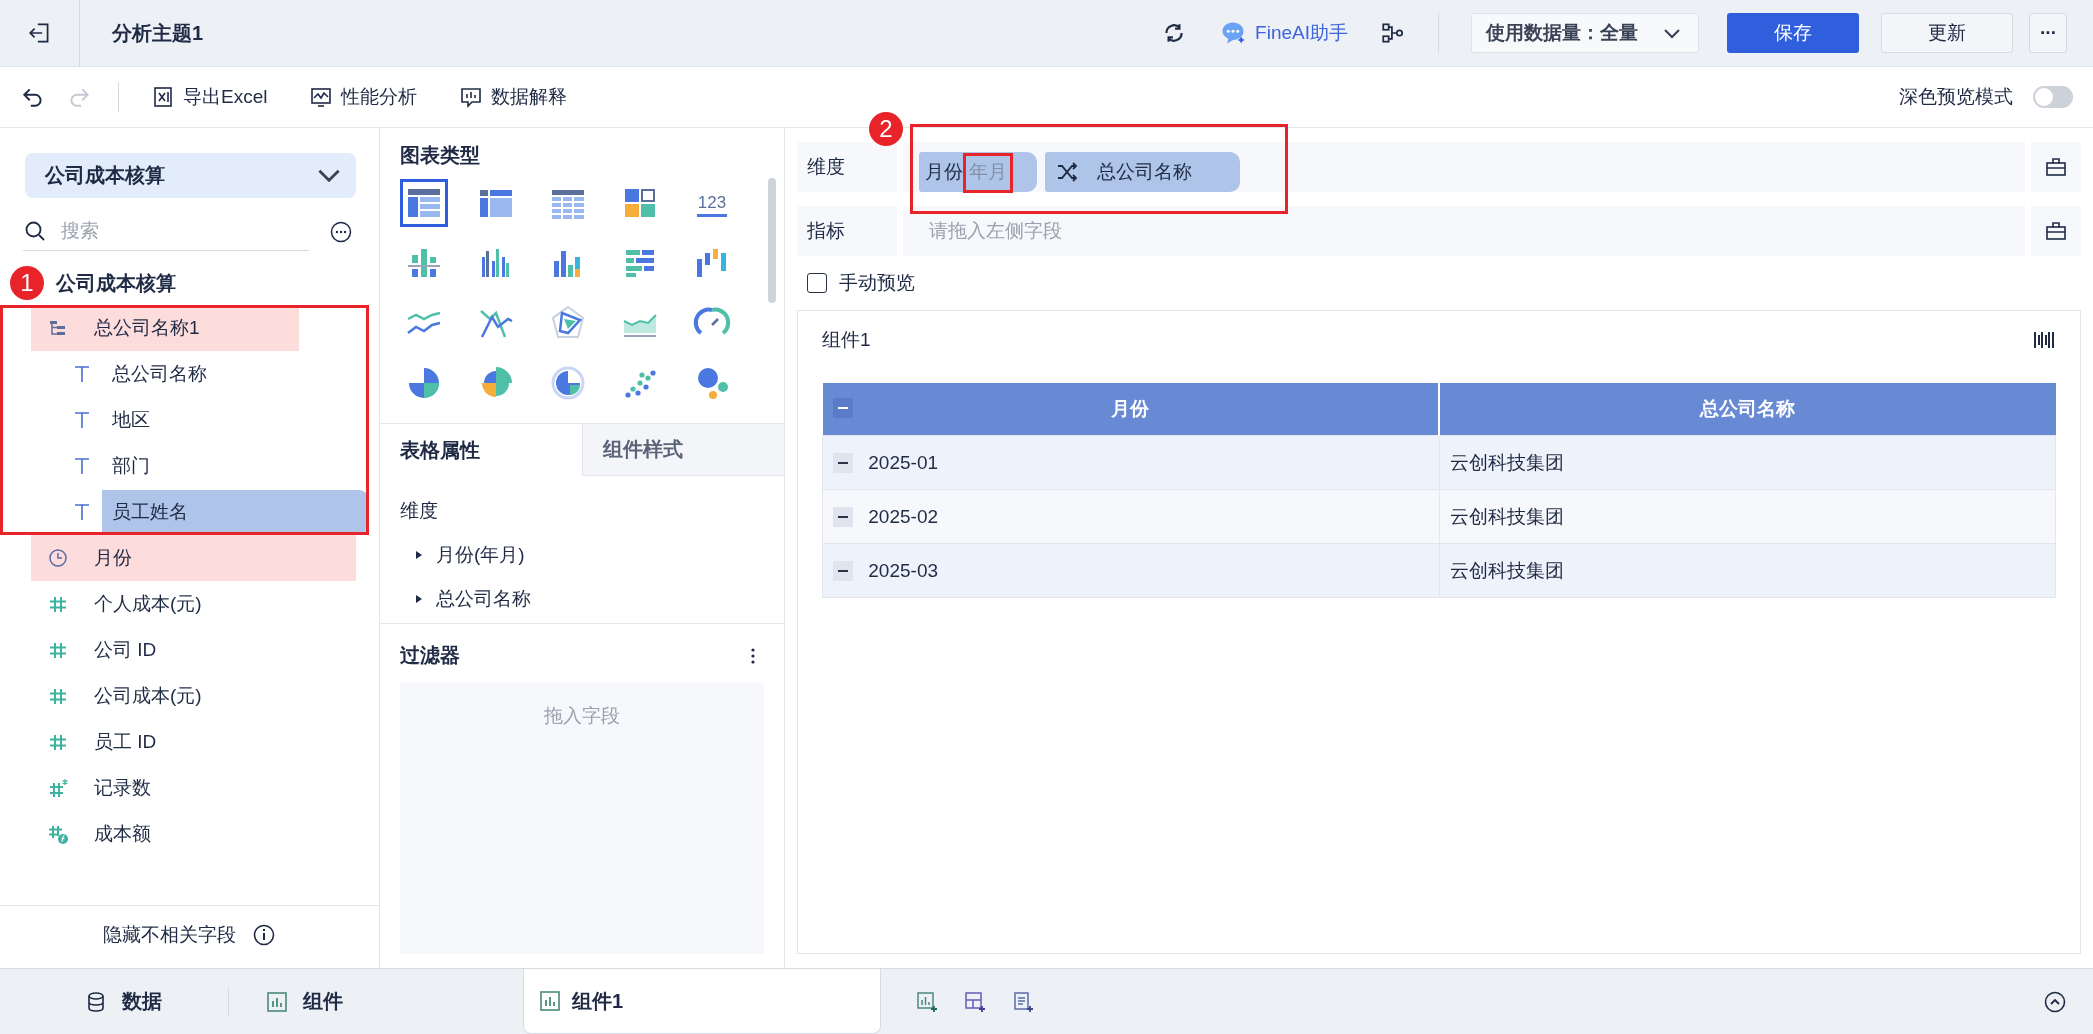  I want to click on field-item: 员工 ID, so click(193, 742).